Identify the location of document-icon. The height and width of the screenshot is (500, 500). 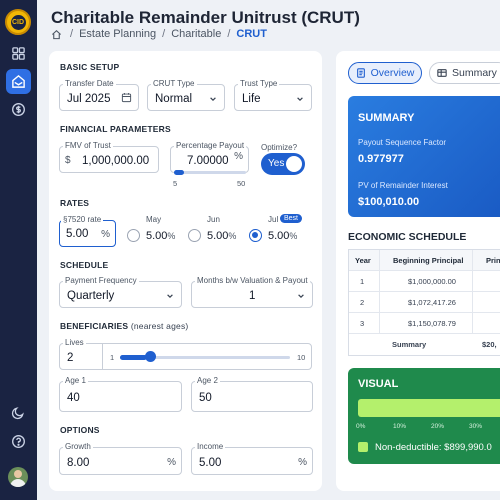
(360, 73).